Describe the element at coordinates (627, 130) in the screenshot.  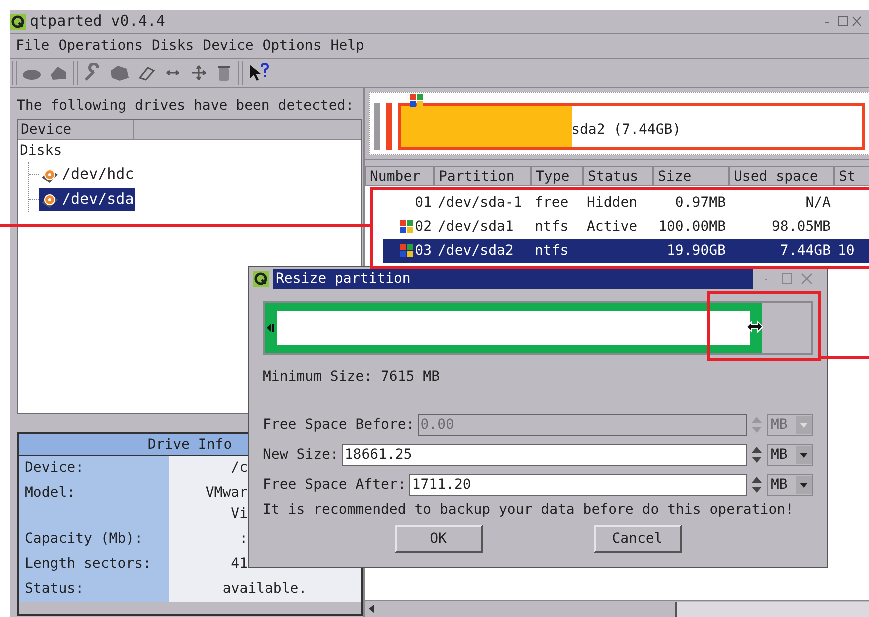
I see `partition-label: sda2 (7.44GB)` at that location.